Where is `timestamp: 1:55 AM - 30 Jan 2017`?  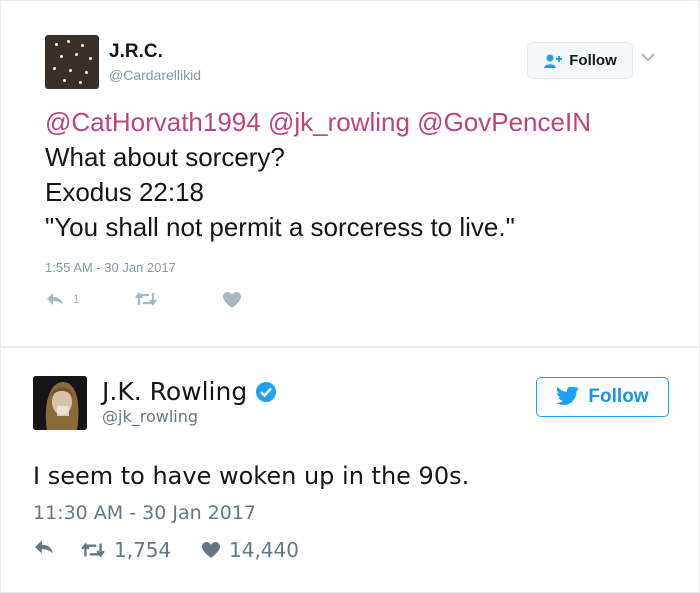
timestamp: 1:55 AM - 30 Jan 2017 is located at coordinates (110, 267).